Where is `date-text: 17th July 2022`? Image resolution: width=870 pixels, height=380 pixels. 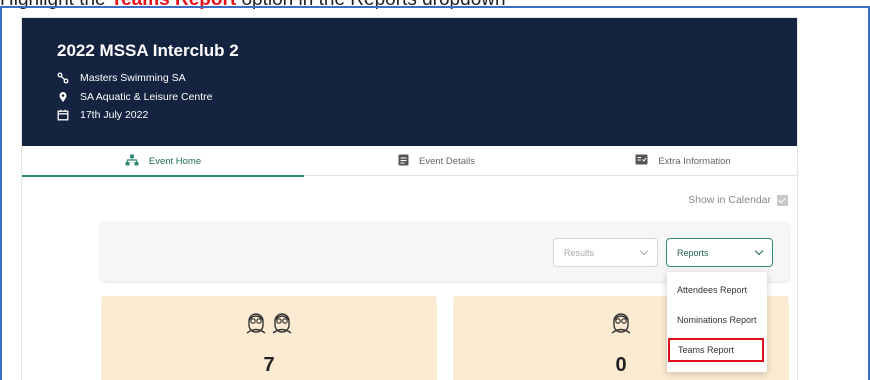
date-text: 17th July 2022 is located at coordinates (114, 115).